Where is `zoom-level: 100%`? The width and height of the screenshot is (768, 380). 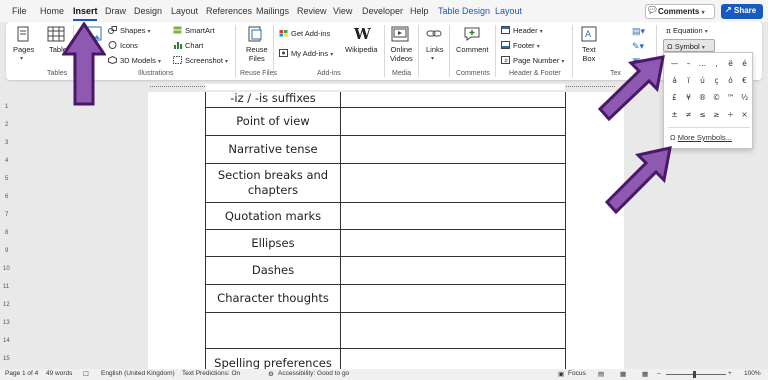 zoom-level: 100% is located at coordinates (752, 373).